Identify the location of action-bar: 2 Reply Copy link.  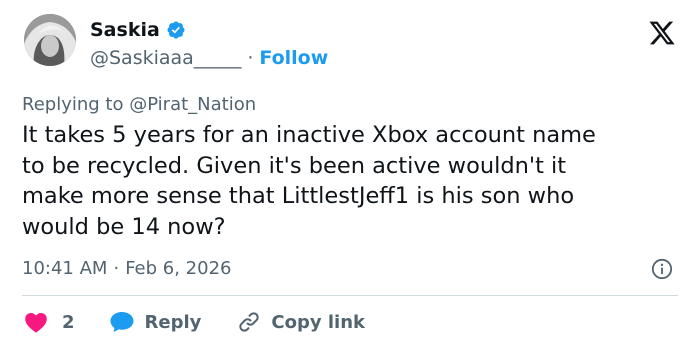
(194, 322).